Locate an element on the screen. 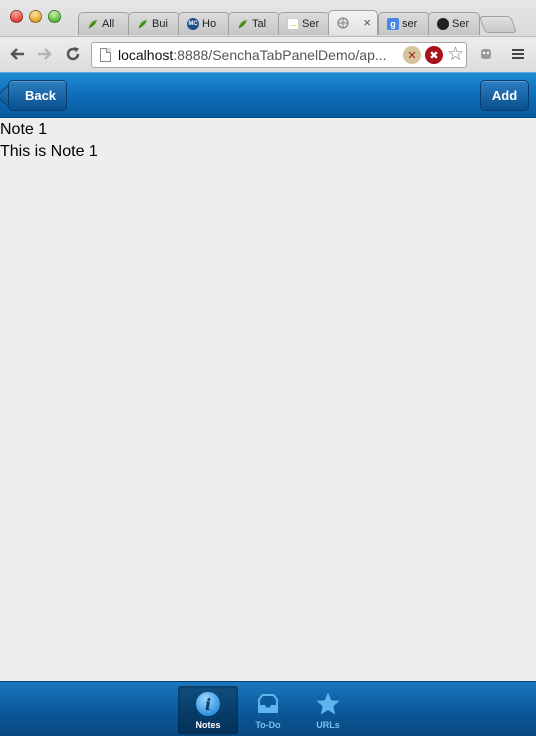 The width and height of the screenshot is (536, 736). tab-todo-label: To-Do is located at coordinates (268, 725).